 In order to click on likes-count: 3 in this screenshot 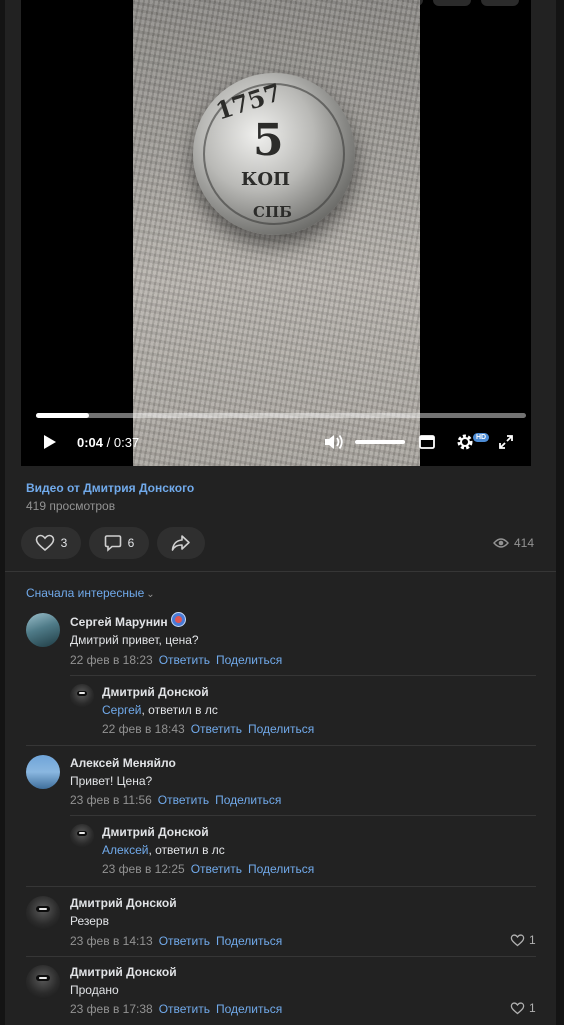, I will do `click(64, 543)`.